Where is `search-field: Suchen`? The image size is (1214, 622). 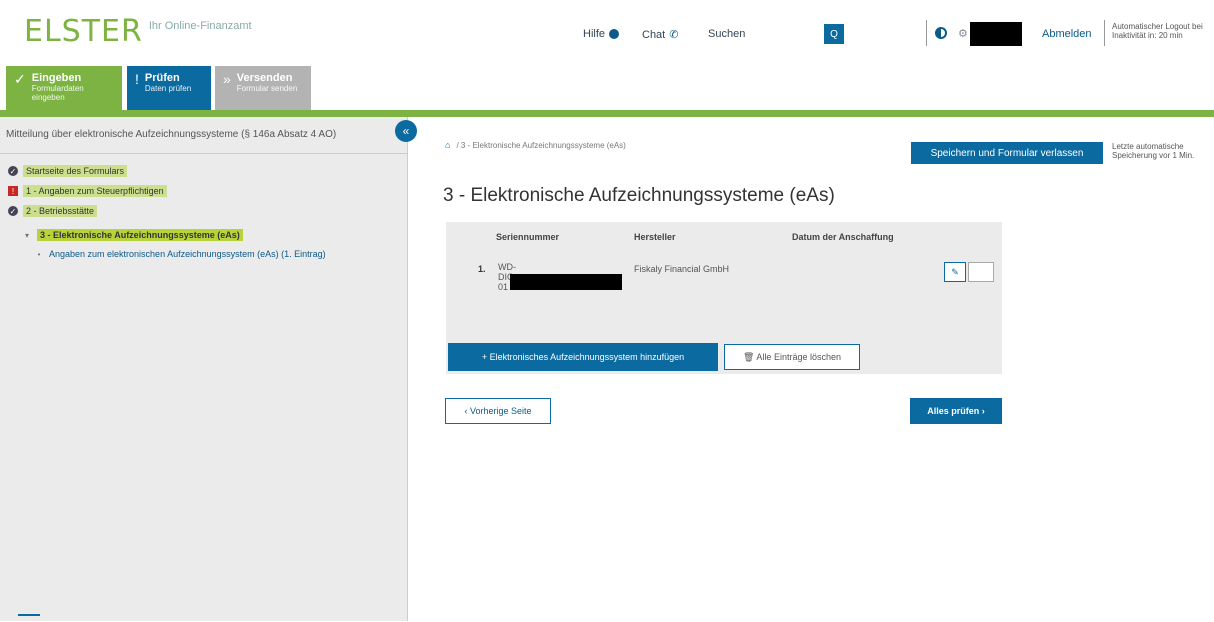 search-field: Suchen is located at coordinates (726, 34).